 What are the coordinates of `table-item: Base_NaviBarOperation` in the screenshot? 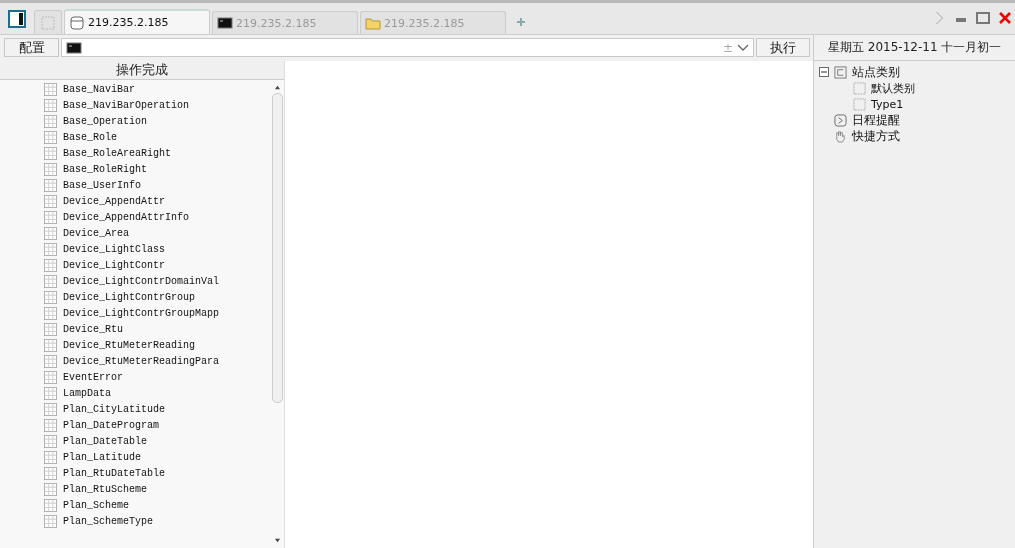 It's located at (157, 105).